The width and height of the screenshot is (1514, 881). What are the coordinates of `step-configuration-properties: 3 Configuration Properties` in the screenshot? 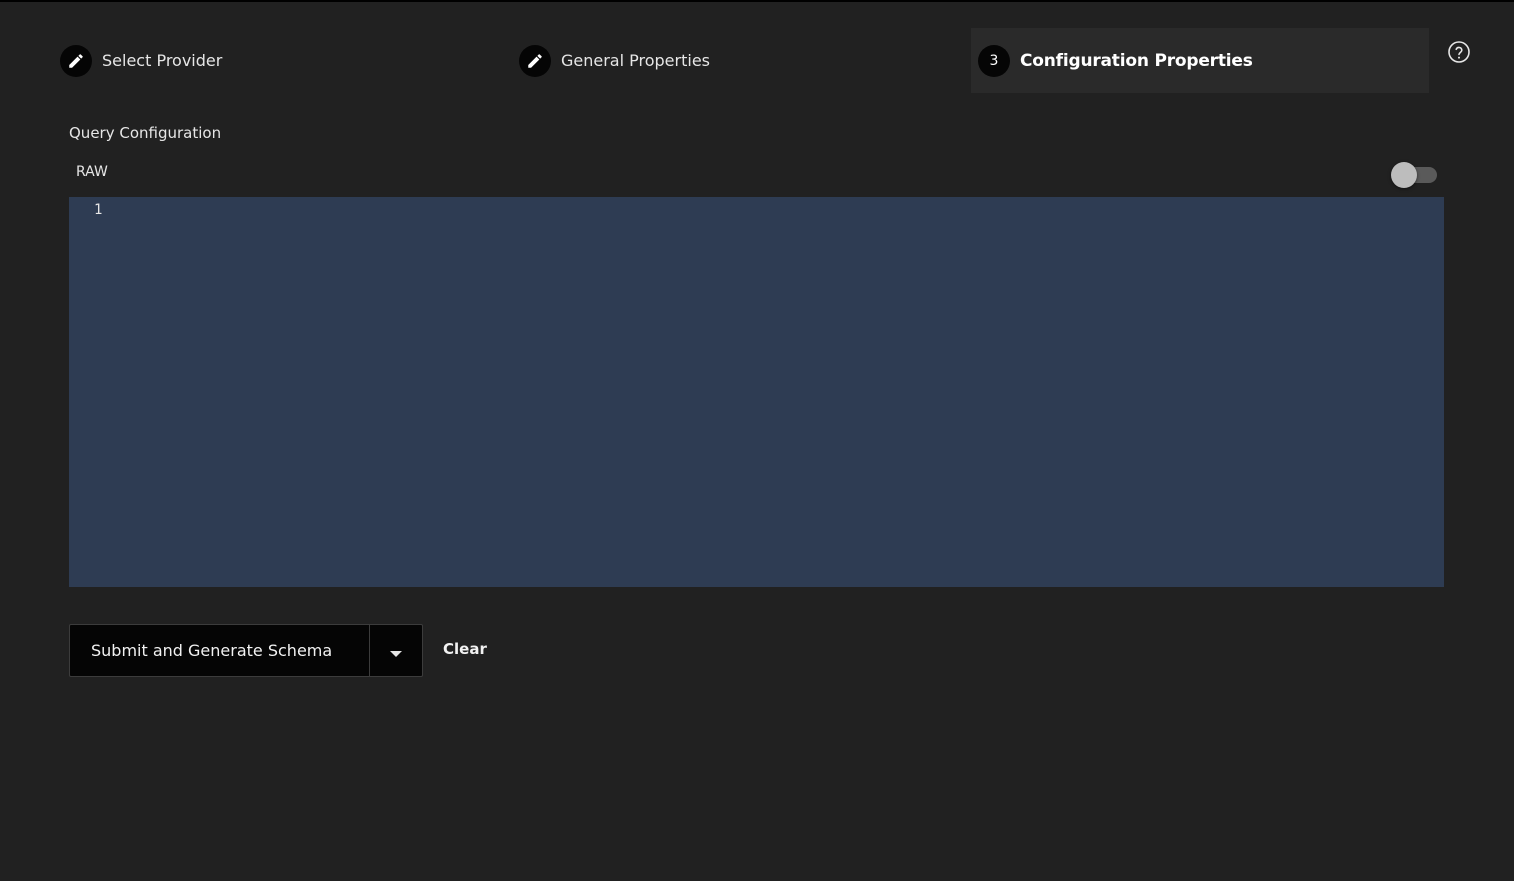 It's located at (1200, 60).